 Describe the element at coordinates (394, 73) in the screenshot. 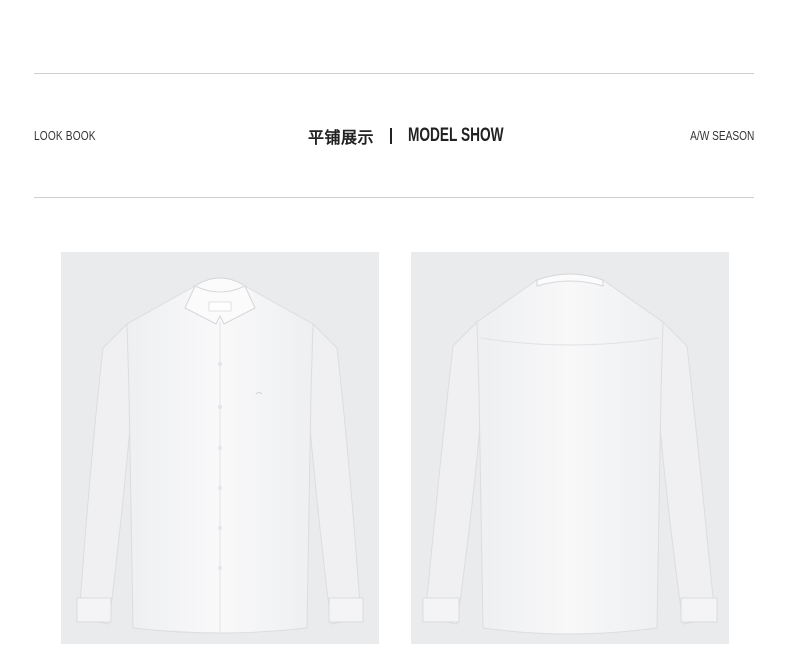

I see `top-divider-line` at that location.